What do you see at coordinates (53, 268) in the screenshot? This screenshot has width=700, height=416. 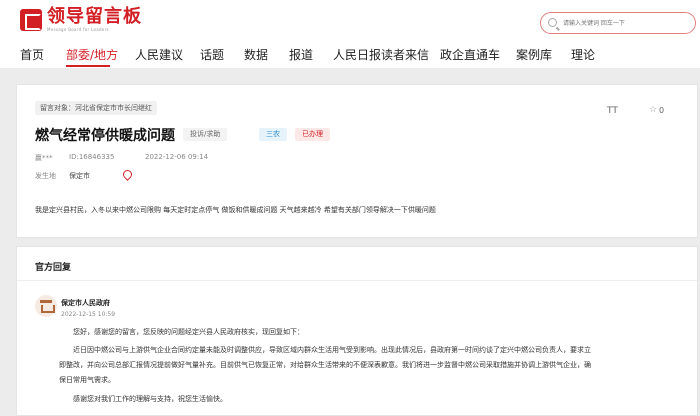 I see `reply-section-title: 官方回复` at bounding box center [53, 268].